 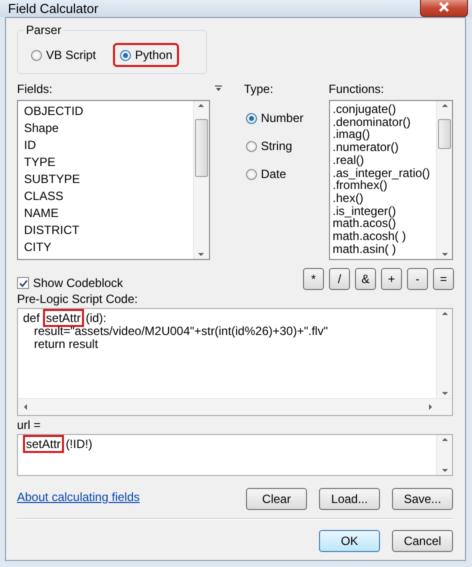 I want to click on list-item: CLASS, so click(x=105, y=196).